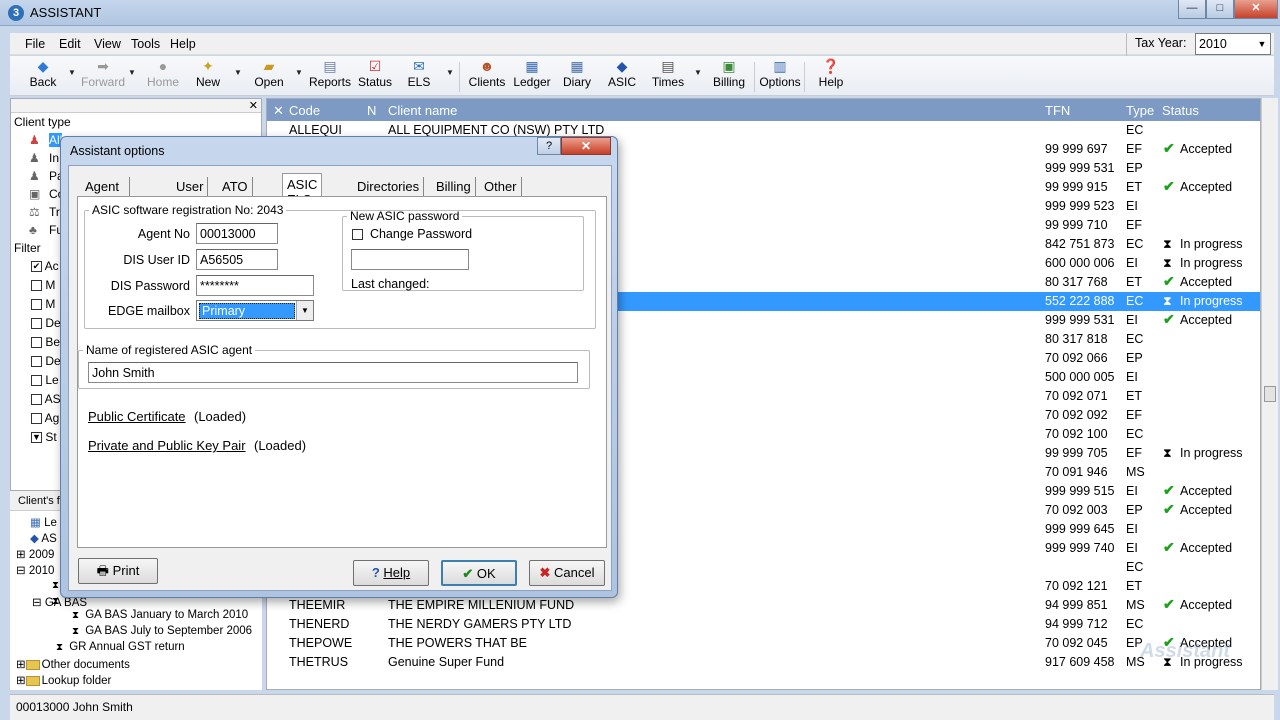 The height and width of the screenshot is (720, 1280). What do you see at coordinates (487, 73) in the screenshot?
I see `toolbar-clients-button: ☻ Clients` at bounding box center [487, 73].